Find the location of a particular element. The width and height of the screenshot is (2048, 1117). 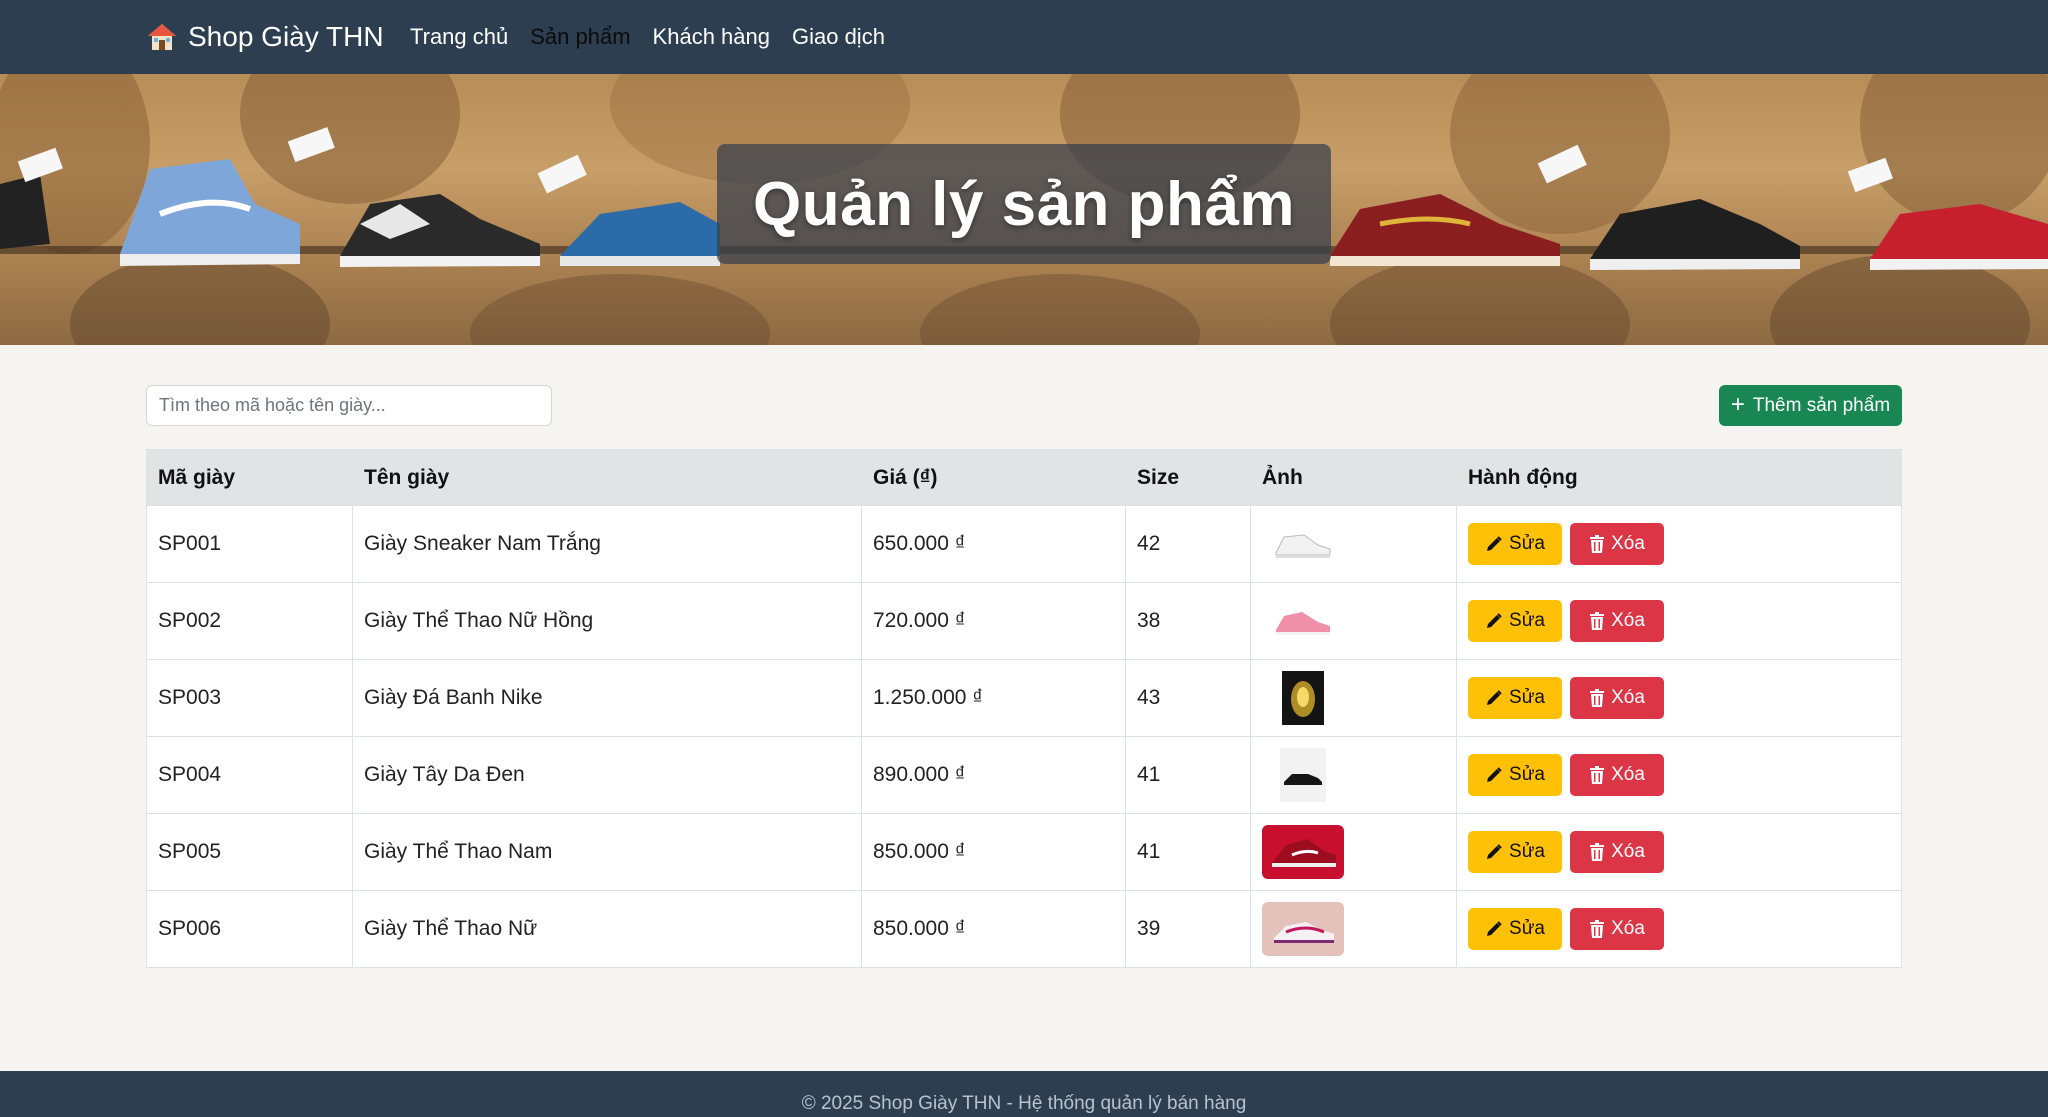

cell-code: SP003 is located at coordinates (249, 698).